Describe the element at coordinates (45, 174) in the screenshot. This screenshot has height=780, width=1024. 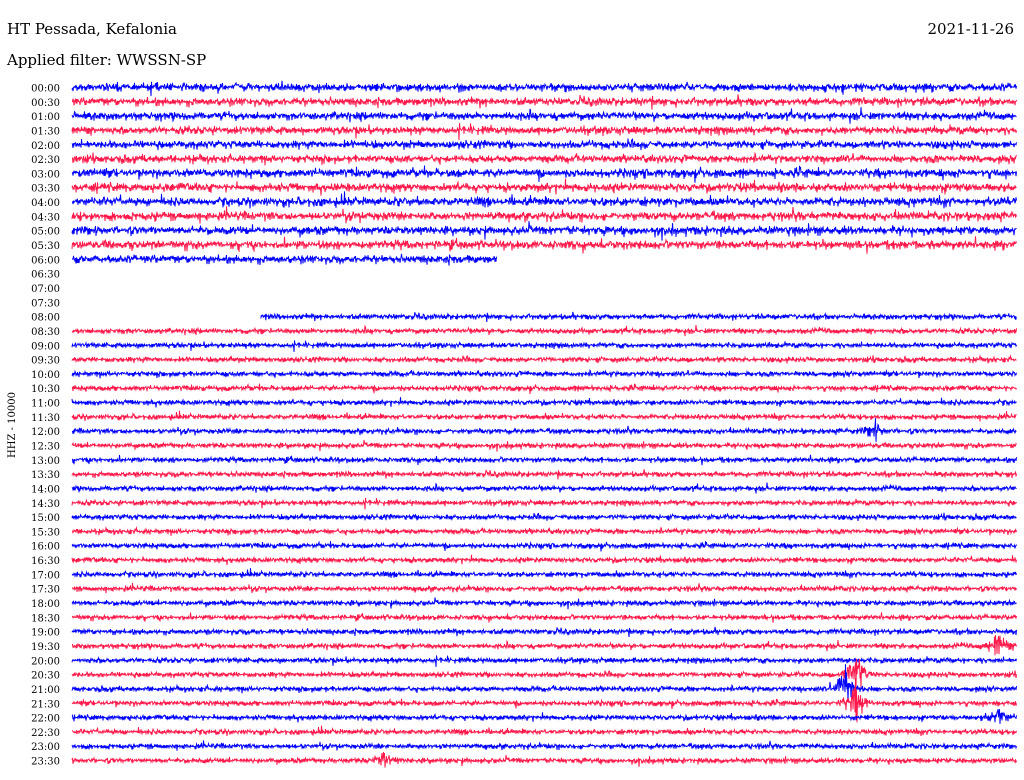
I see `time-label: 03:00` at that location.